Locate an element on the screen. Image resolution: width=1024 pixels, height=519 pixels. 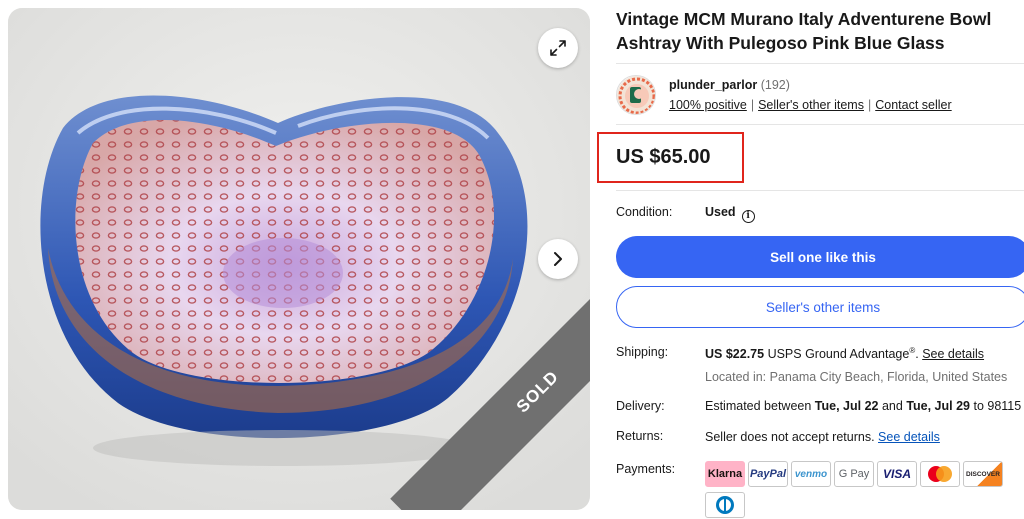
delivery-zip: to 98115 is located at coordinates (997, 406).